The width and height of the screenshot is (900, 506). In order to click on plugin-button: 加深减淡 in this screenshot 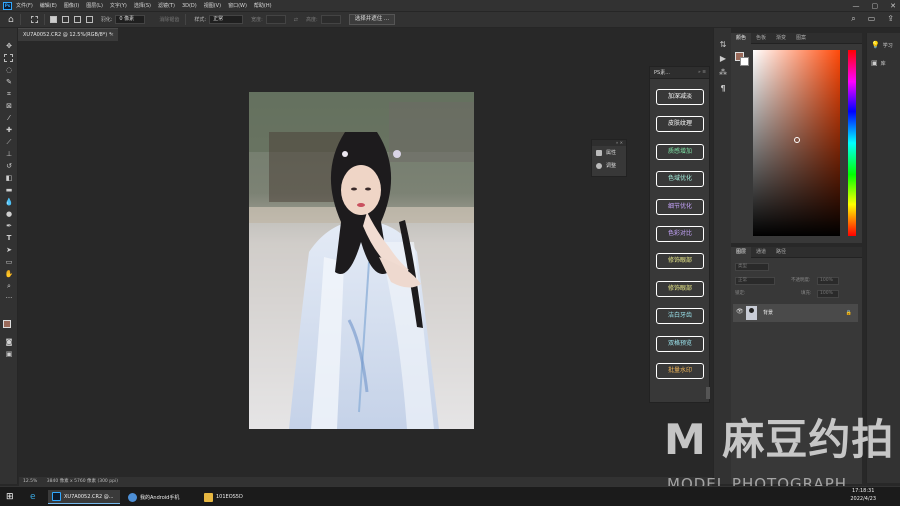, I will do `click(680, 97)`.